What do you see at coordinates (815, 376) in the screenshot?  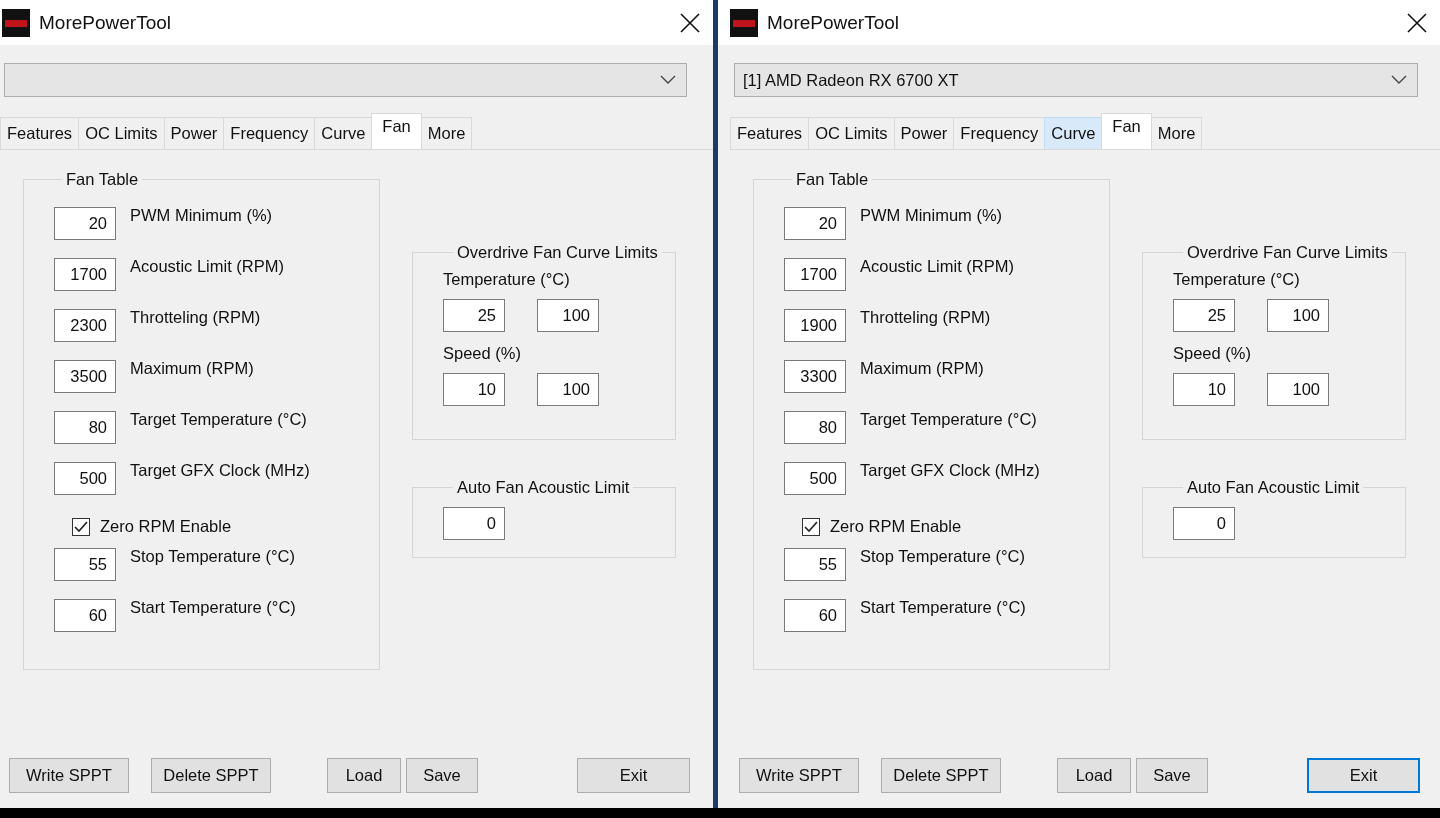 I see `number-field: 3300` at bounding box center [815, 376].